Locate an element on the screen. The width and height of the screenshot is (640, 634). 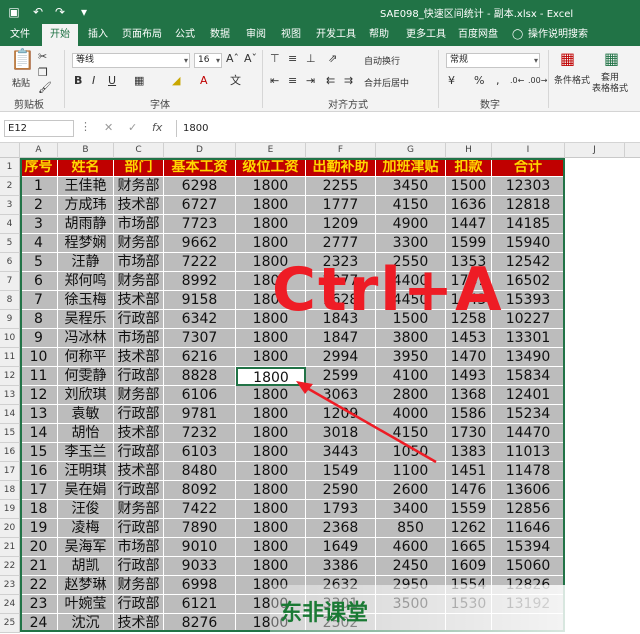
table-cell: 何雯静 is located at coordinates (86, 376).